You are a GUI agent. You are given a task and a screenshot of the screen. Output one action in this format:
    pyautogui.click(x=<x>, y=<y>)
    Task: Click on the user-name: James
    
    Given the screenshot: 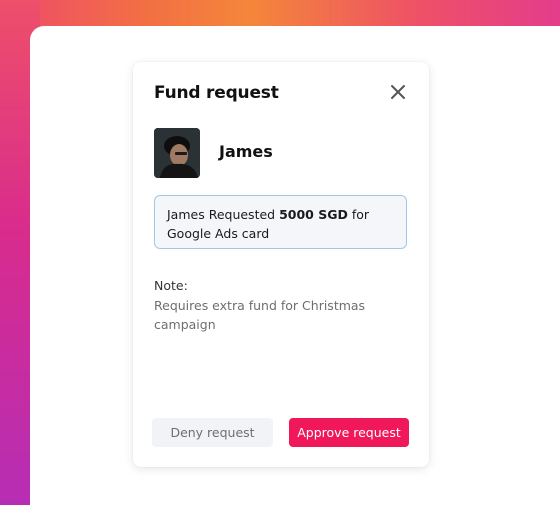 What is the action you would take?
    pyautogui.click(x=246, y=151)
    